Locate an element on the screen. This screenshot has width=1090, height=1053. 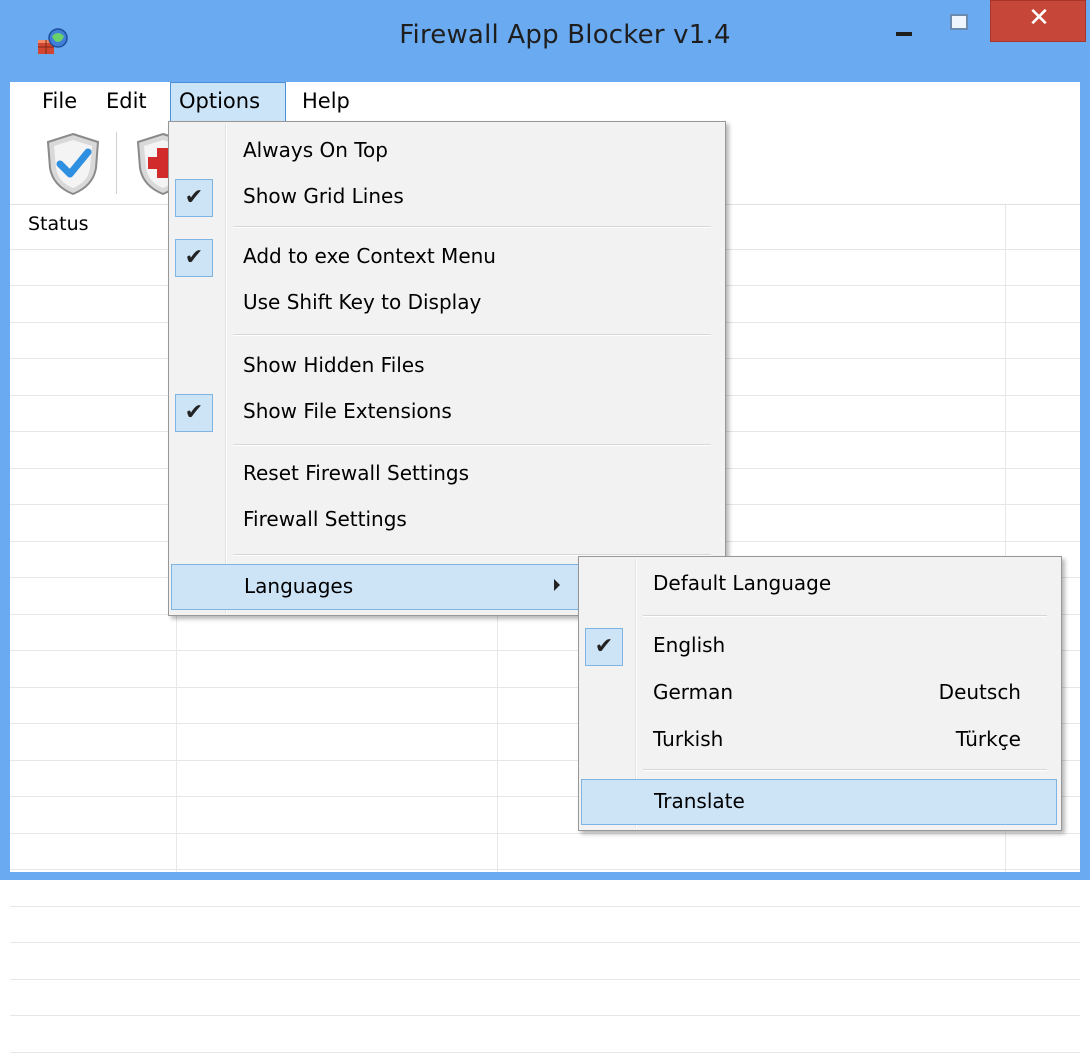
menu-item-show-grid-lines: ✔ Show Grid Lines is located at coordinates (446, 198).